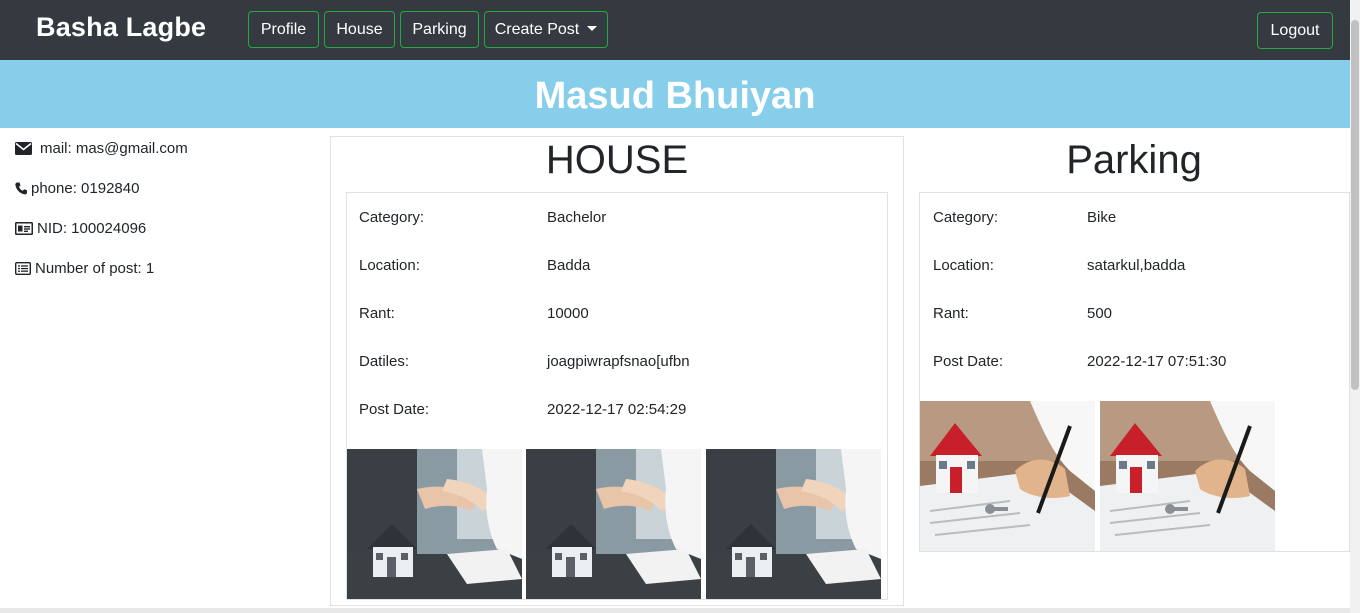  I want to click on house-details-label: Datiles:, so click(384, 361).